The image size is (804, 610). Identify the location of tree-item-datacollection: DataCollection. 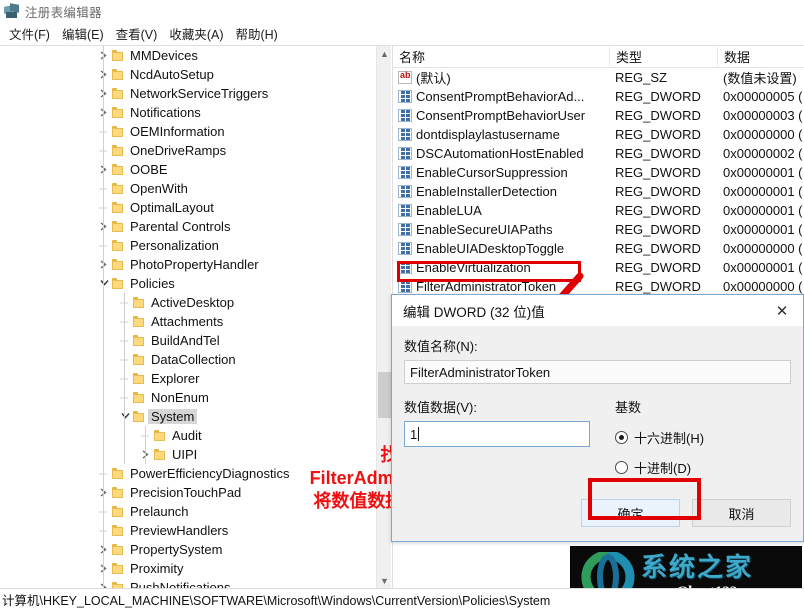
(188, 359).